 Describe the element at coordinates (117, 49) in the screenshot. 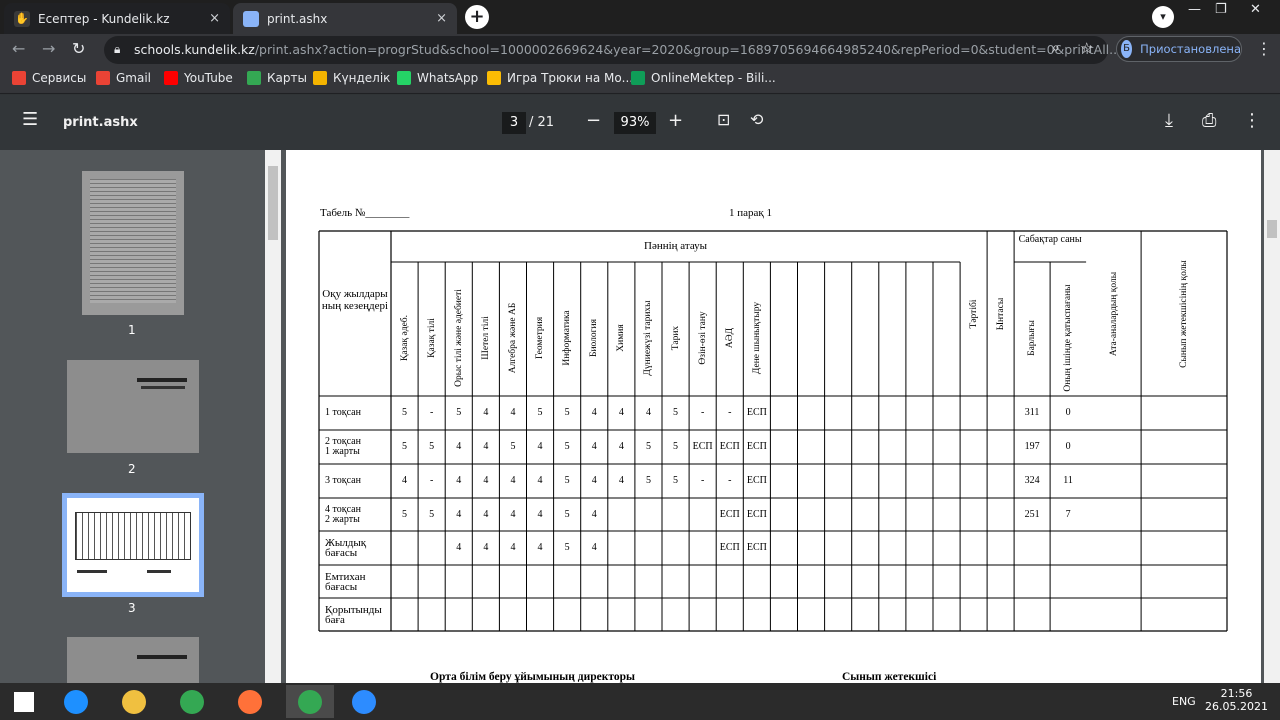

I see `lock-icon: 🔒︎` at that location.